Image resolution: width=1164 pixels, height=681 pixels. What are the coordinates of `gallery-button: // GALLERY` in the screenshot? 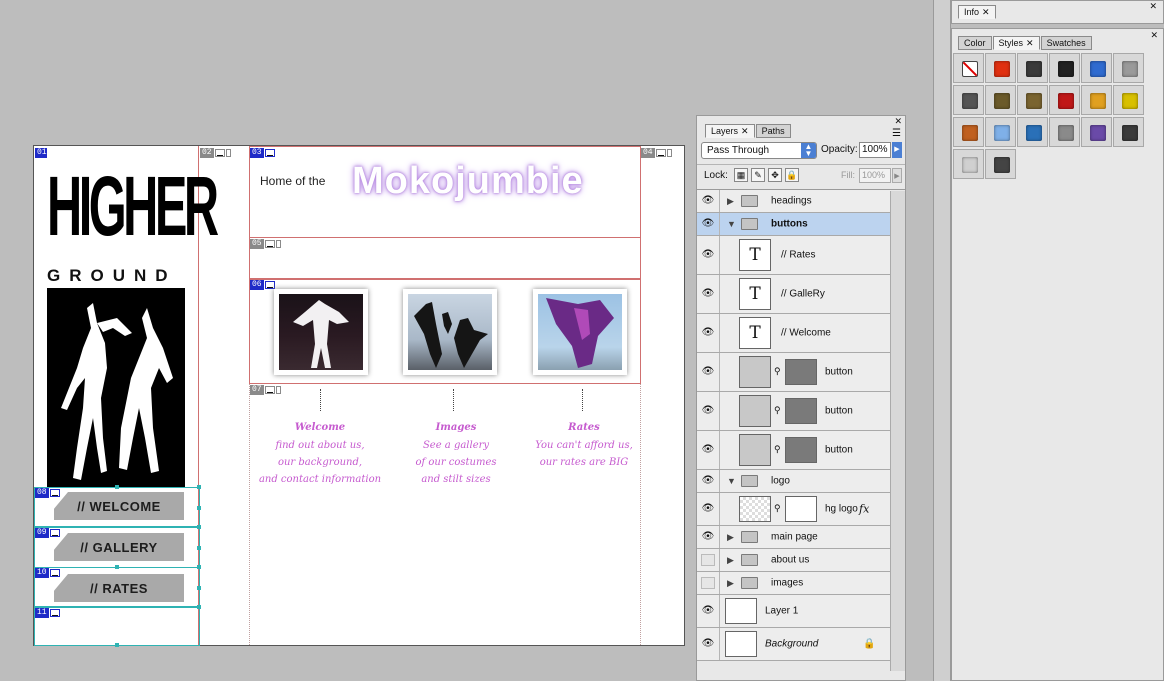 It's located at (119, 547).